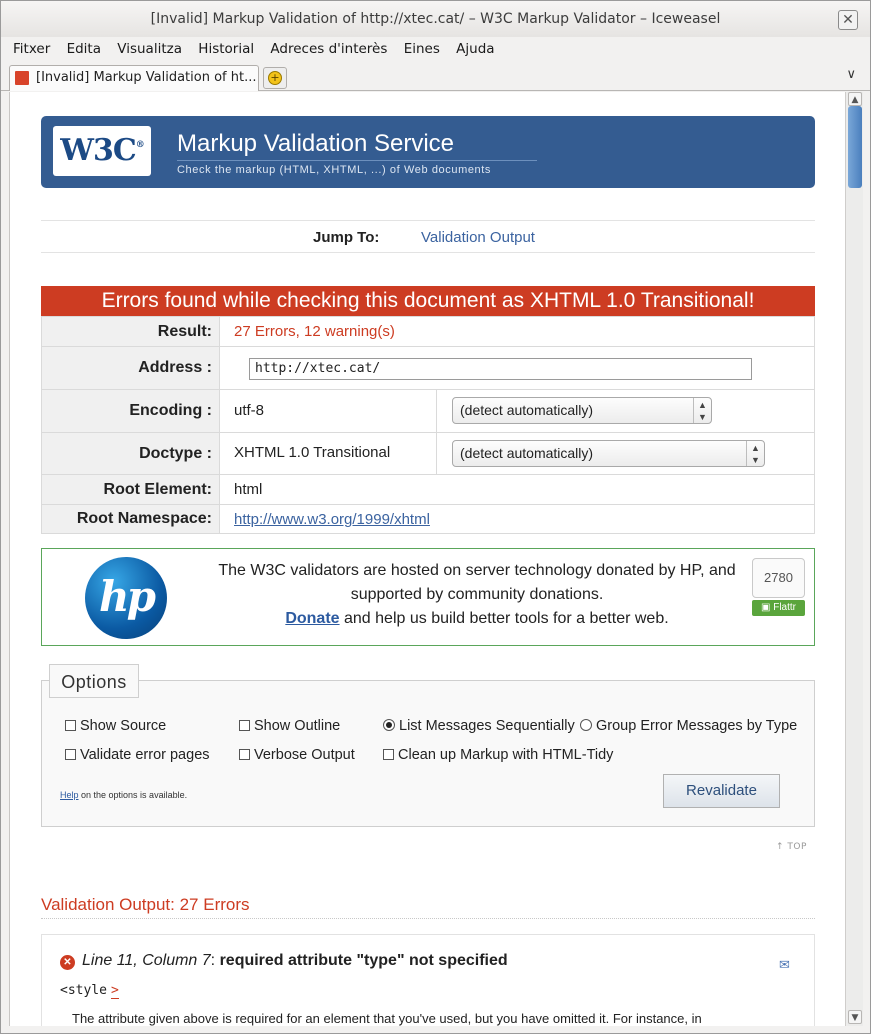 This screenshot has height=1034, width=871. What do you see at coordinates (422, 49) in the screenshot?
I see `menu-tools: Eines` at bounding box center [422, 49].